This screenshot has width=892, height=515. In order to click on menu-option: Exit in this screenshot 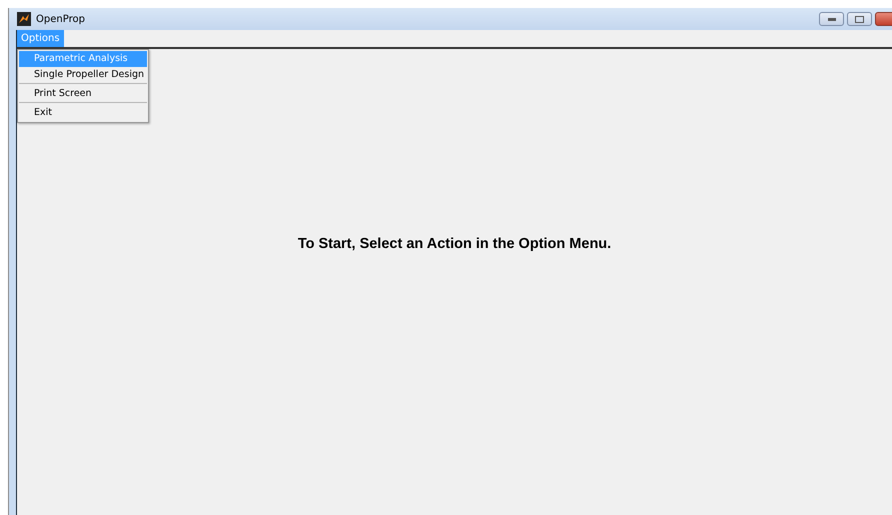, I will do `click(83, 113)`.